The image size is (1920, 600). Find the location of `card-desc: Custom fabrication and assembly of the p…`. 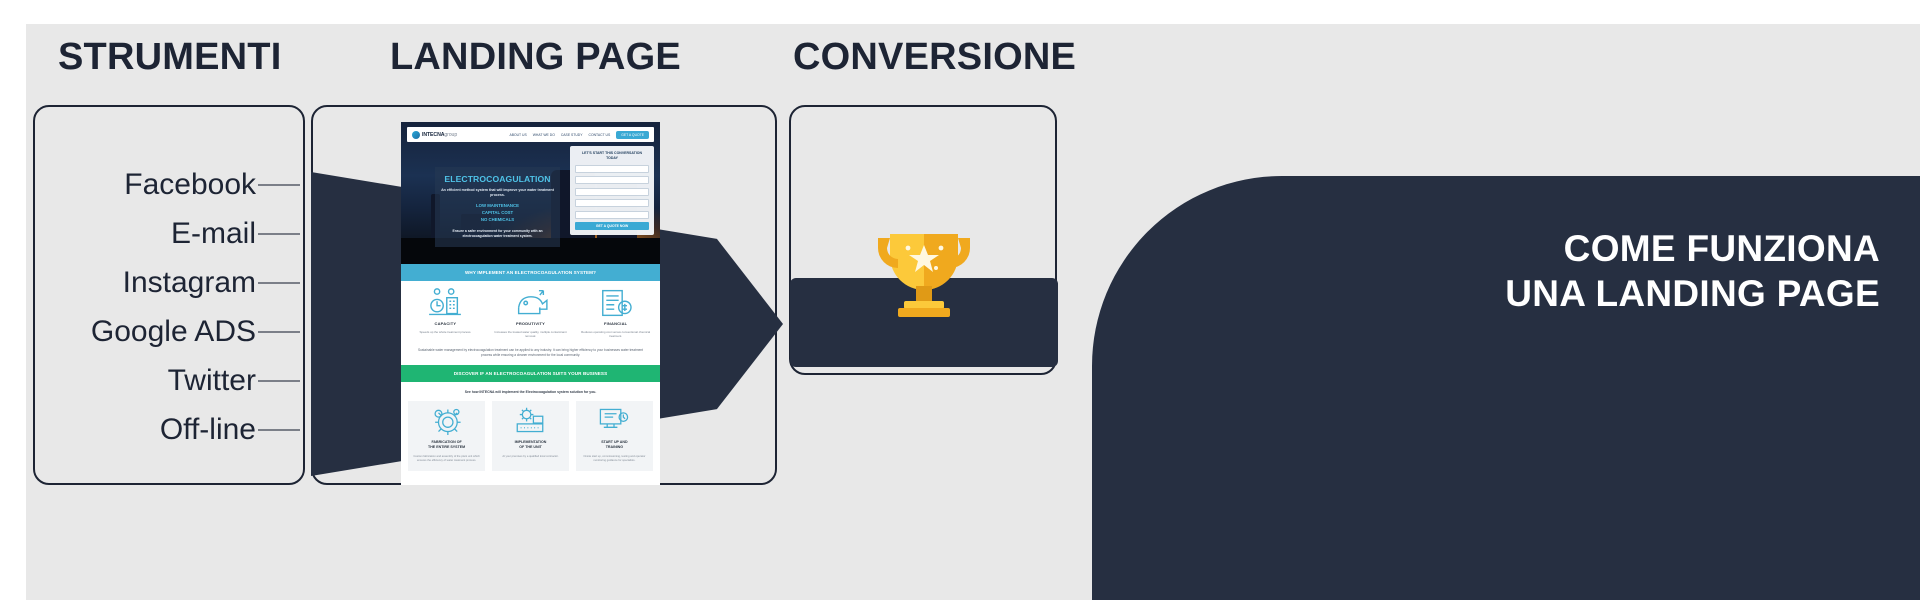

card-desc: Custom fabrication and assembly of the p… is located at coordinates (446, 459).